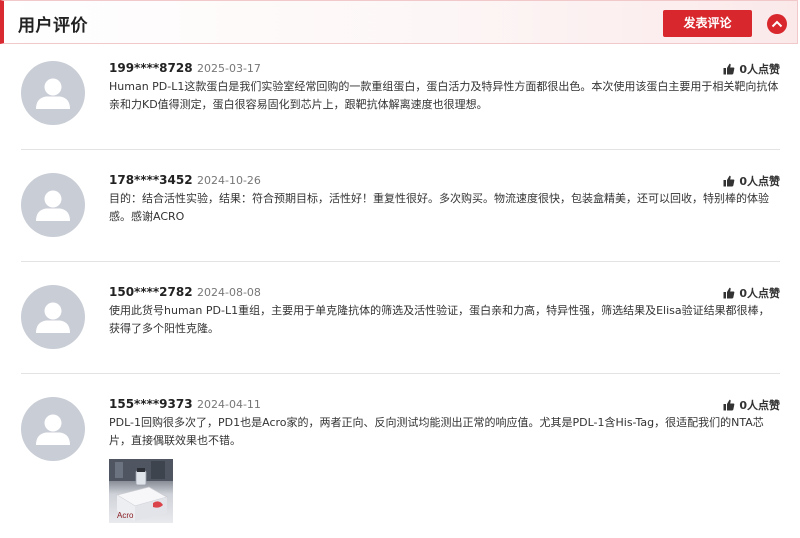 Image resolution: width=800 pixels, height=538 pixels. Describe the element at coordinates (707, 23) in the screenshot. I see `post-review-button: 发表评论` at that location.